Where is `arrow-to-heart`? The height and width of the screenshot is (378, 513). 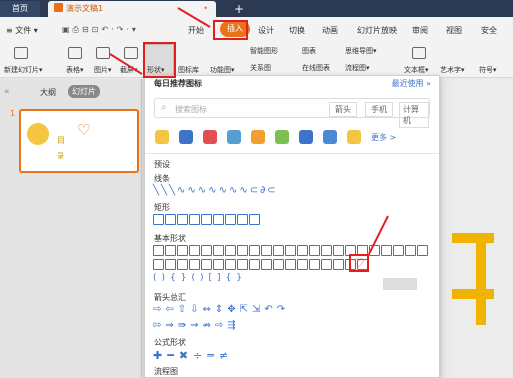 arrow-to-heart is located at coordinates (378, 235).